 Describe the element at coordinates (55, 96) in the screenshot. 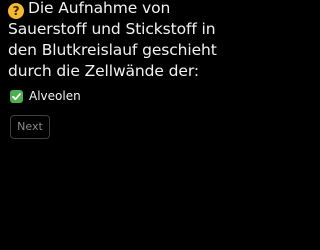

I see `answer-label: Alveolen` at that location.